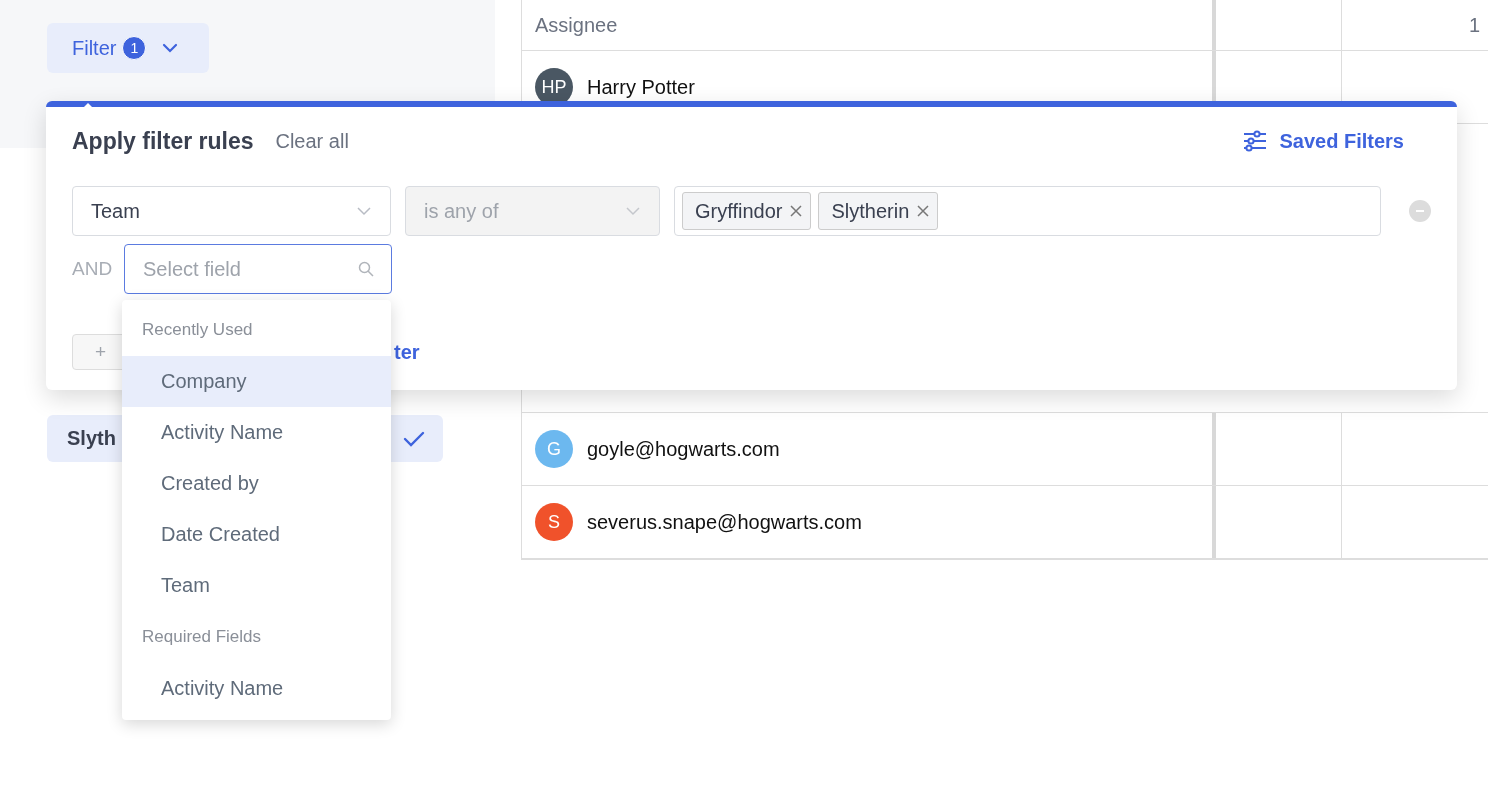 The image size is (1488, 798). I want to click on filter-button: Filter 1, so click(128, 48).